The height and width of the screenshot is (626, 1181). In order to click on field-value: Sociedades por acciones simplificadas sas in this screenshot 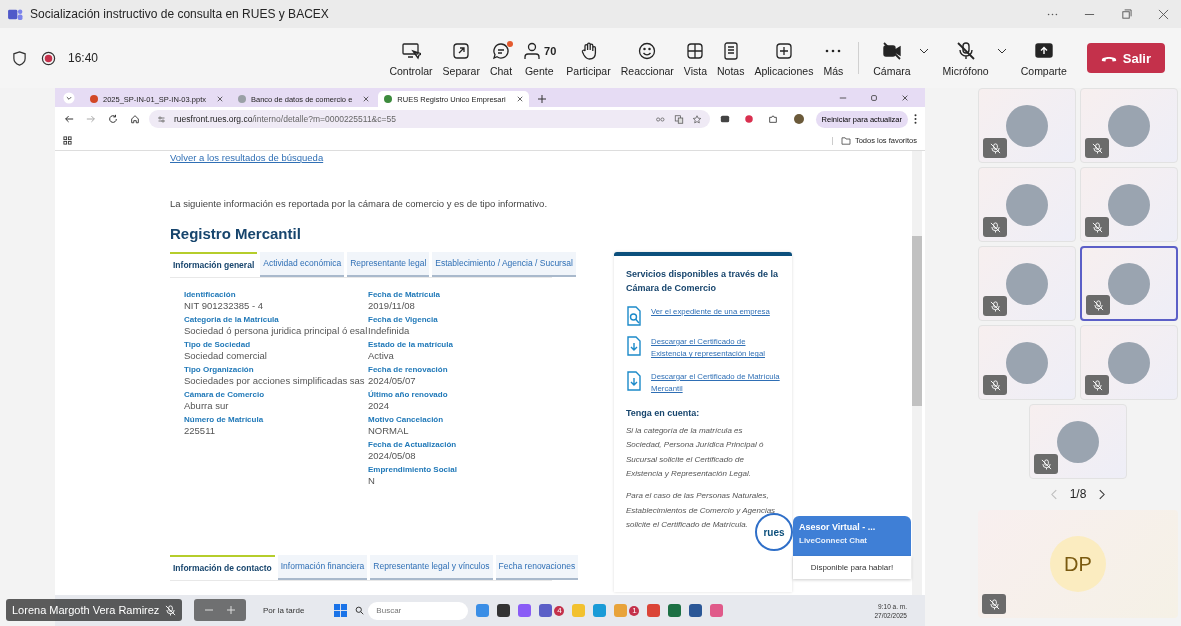, I will do `click(275, 380)`.